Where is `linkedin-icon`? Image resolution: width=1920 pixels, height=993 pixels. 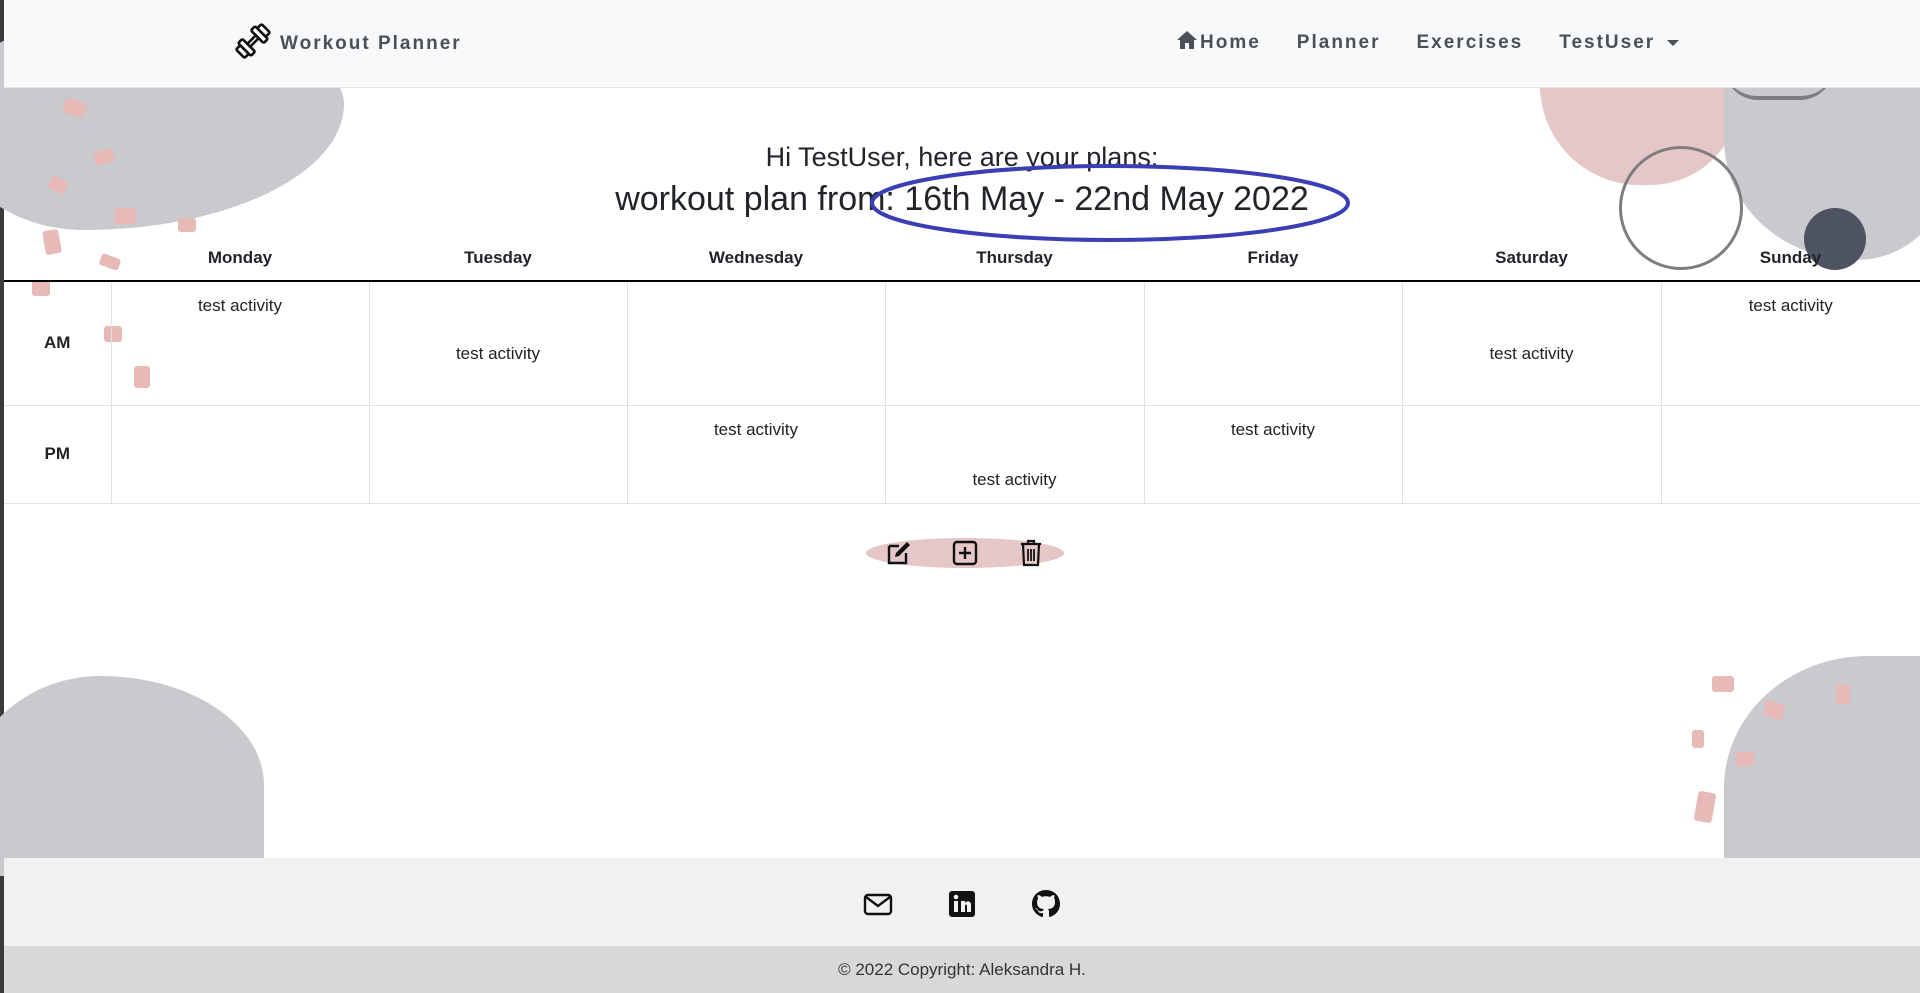
linkedin-icon is located at coordinates (962, 904).